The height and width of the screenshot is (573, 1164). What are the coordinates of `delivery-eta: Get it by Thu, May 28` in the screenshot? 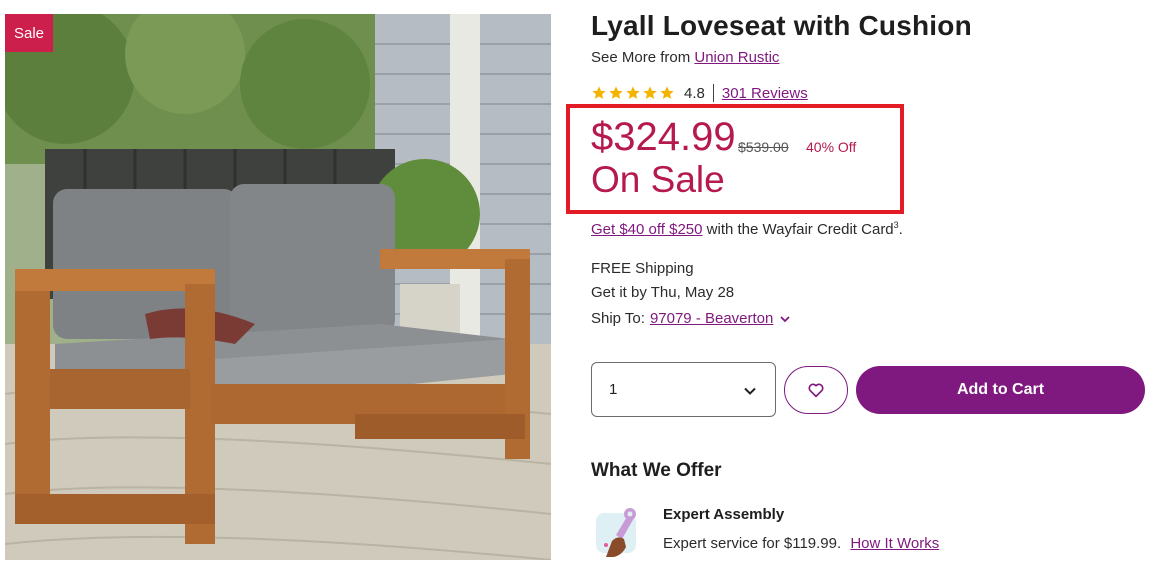 It's located at (663, 292).